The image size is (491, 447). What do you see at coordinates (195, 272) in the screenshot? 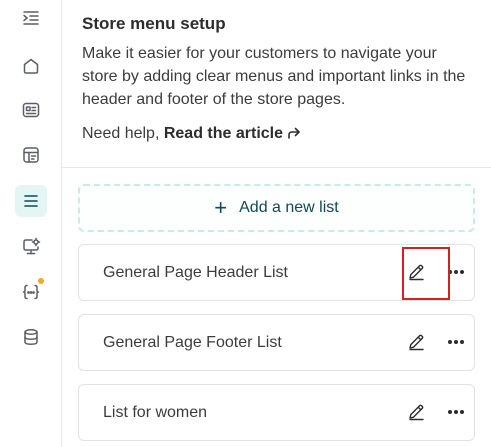
I see `list-item-label: General Page Header List` at bounding box center [195, 272].